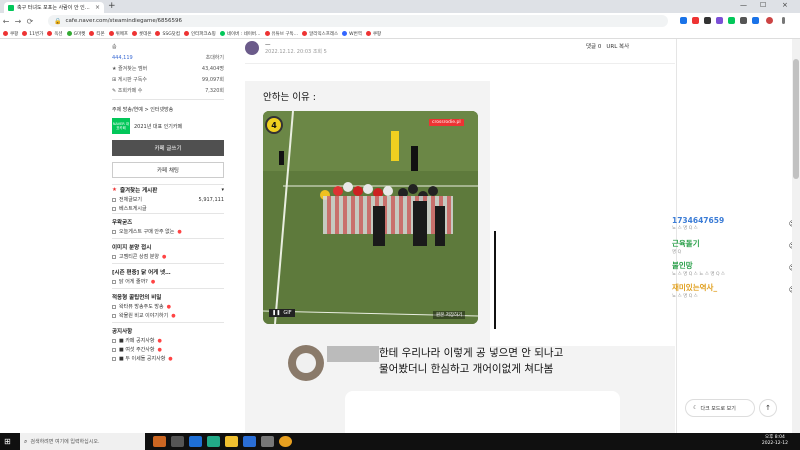 This screenshot has height=450, width=800. What do you see at coordinates (114, 256) in the screenshot?
I see `board-icon` at bounding box center [114, 256].